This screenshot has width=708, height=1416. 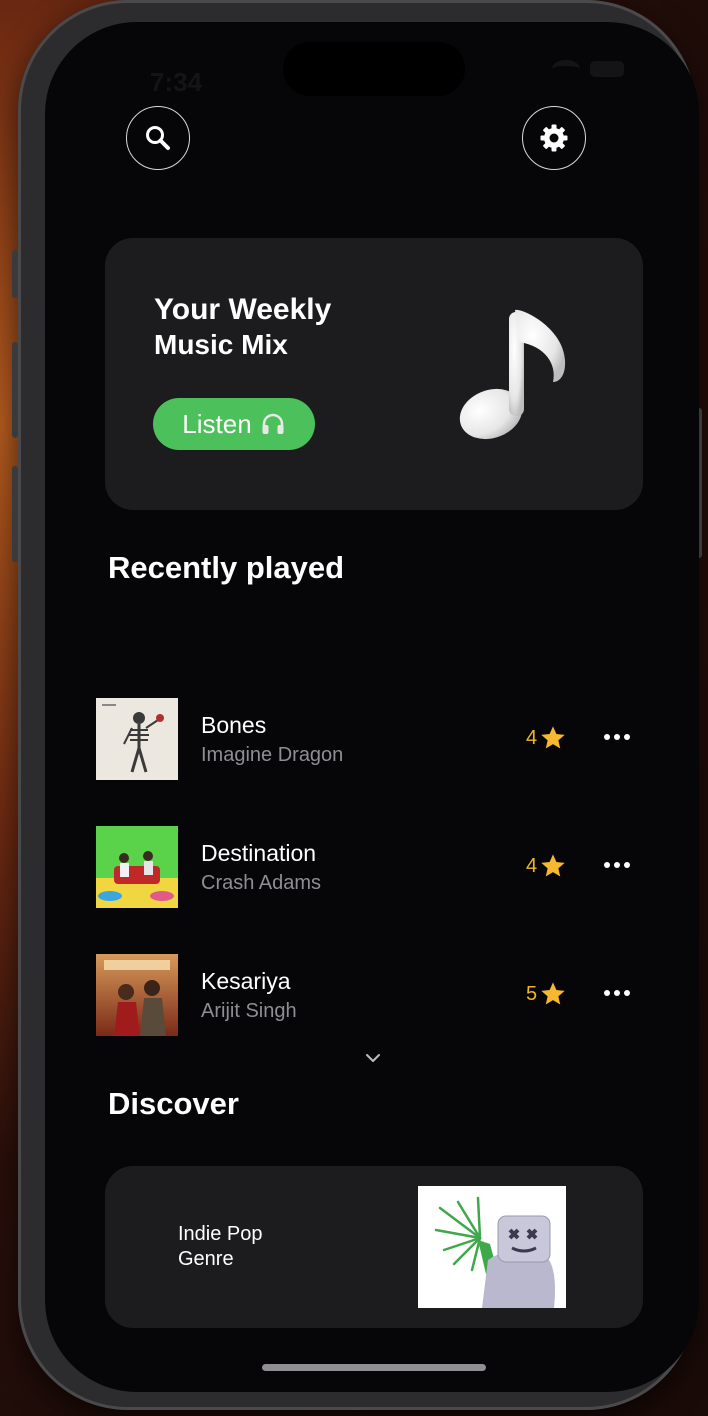 I want to click on listen-label: Listen, so click(x=217, y=423).